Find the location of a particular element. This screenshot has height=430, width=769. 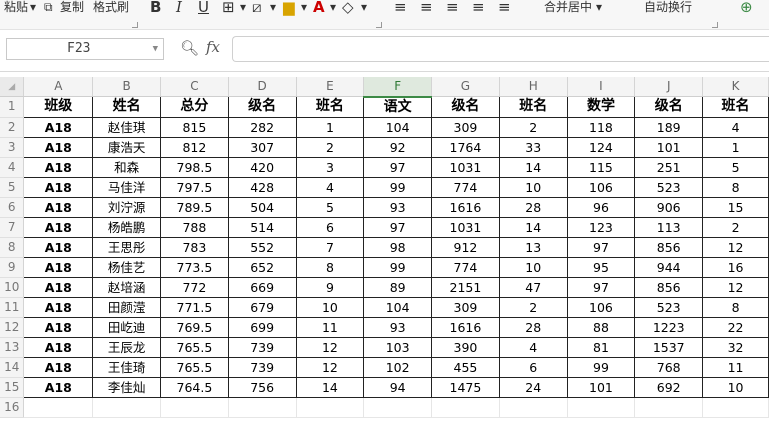

column-header-i: I is located at coordinates (601, 87).